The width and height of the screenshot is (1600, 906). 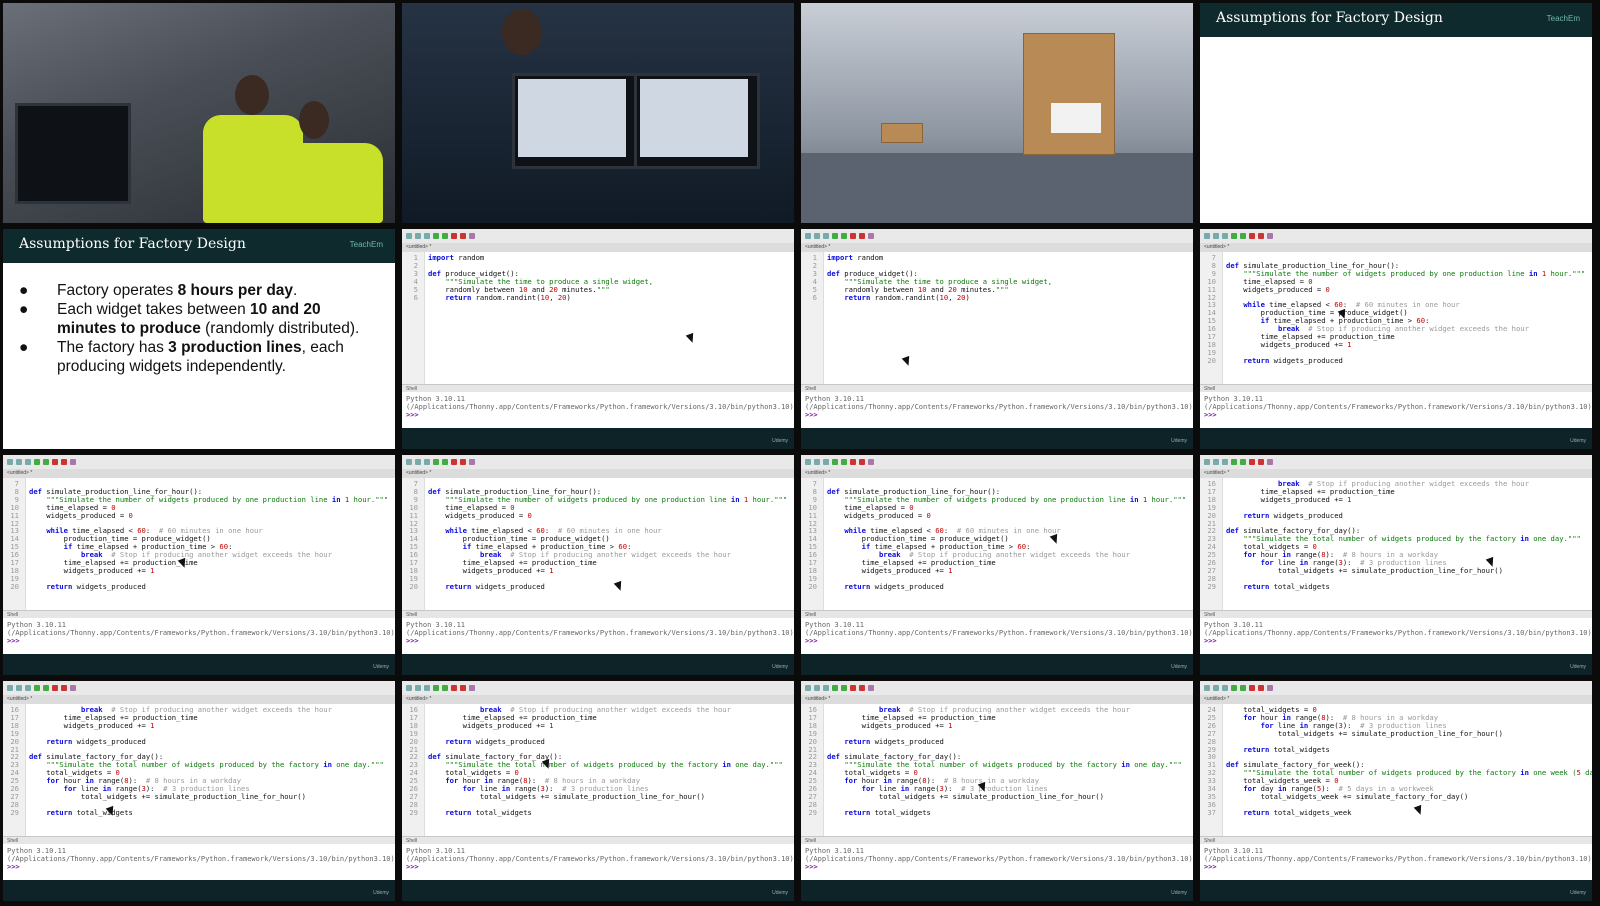 I want to click on slide-thumbnail: Assumptions for Factory Design TeachEm, so click(x=1396, y=113).